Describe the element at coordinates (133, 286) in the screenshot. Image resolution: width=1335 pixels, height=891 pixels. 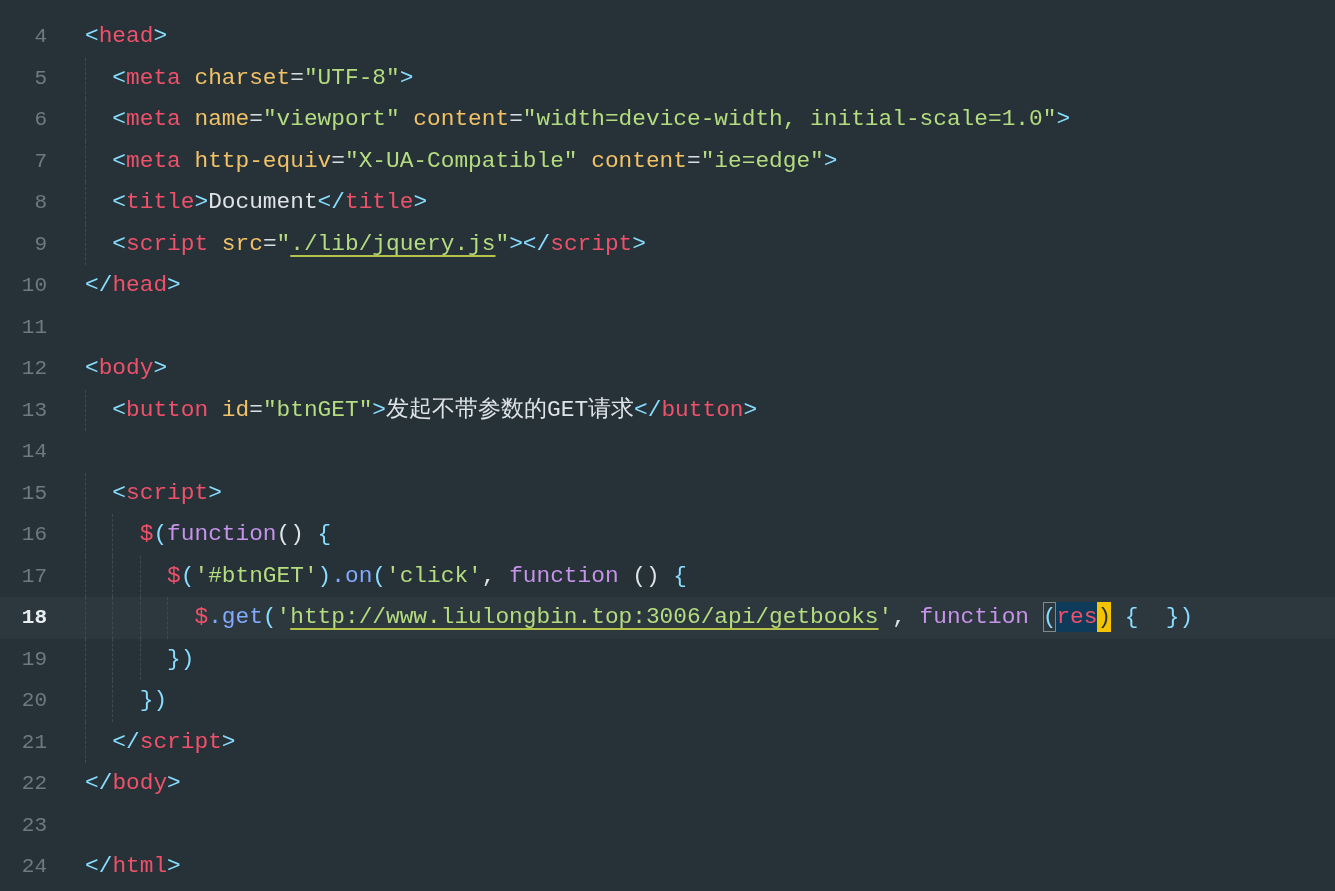
I see `code-line: </head>` at that location.